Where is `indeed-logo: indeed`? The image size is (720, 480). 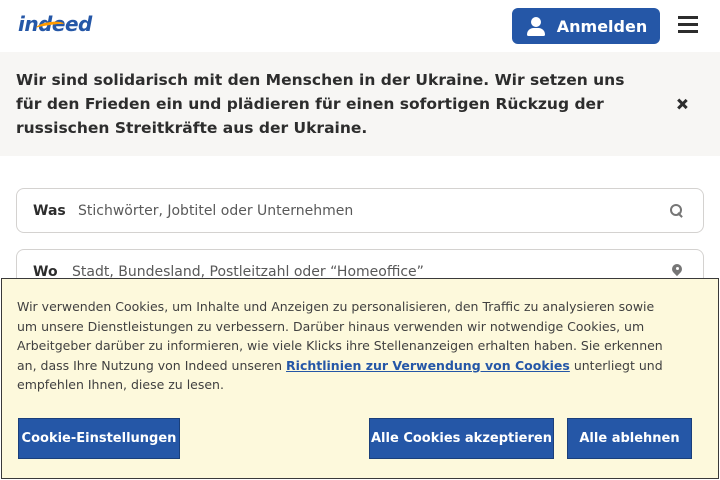
indeed-logo: indeed is located at coordinates (55, 24).